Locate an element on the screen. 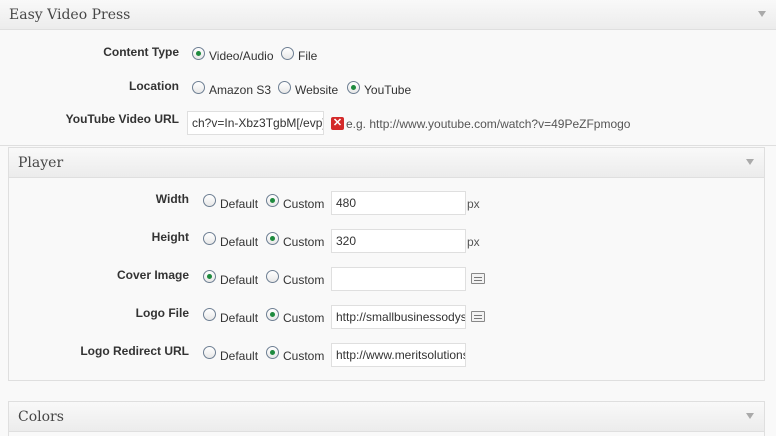 The image size is (776, 436). height-custom-option: Custom is located at coordinates (303, 242).